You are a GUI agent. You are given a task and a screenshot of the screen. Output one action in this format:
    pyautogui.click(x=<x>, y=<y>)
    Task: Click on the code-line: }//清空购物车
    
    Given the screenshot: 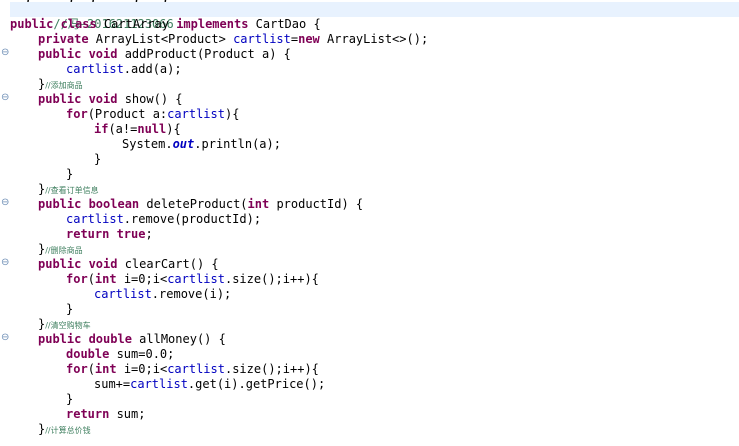 What is the action you would take?
    pyautogui.click(x=374, y=324)
    